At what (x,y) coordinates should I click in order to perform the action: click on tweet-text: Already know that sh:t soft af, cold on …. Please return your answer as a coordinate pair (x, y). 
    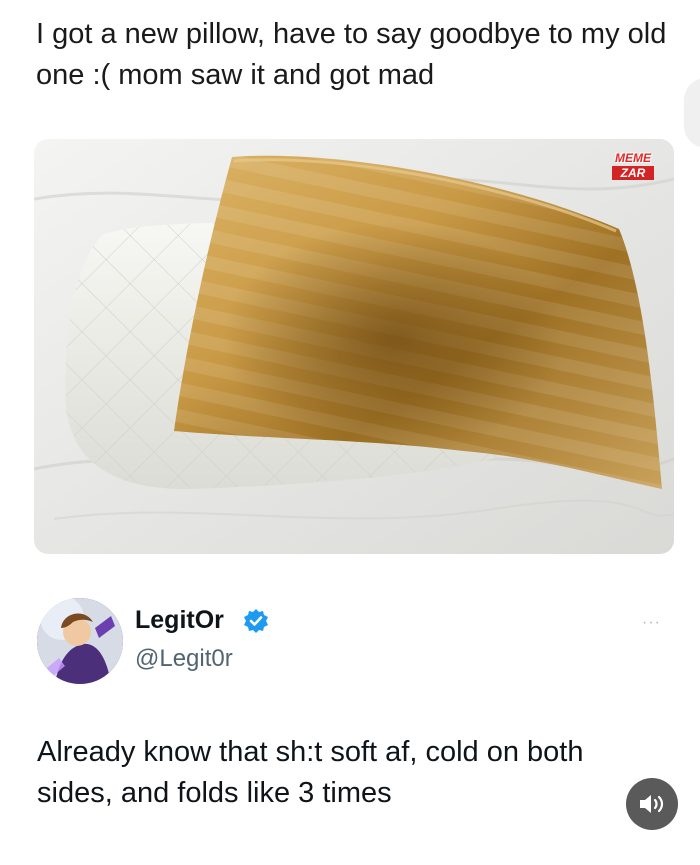
    Looking at the image, I should click on (310, 772).